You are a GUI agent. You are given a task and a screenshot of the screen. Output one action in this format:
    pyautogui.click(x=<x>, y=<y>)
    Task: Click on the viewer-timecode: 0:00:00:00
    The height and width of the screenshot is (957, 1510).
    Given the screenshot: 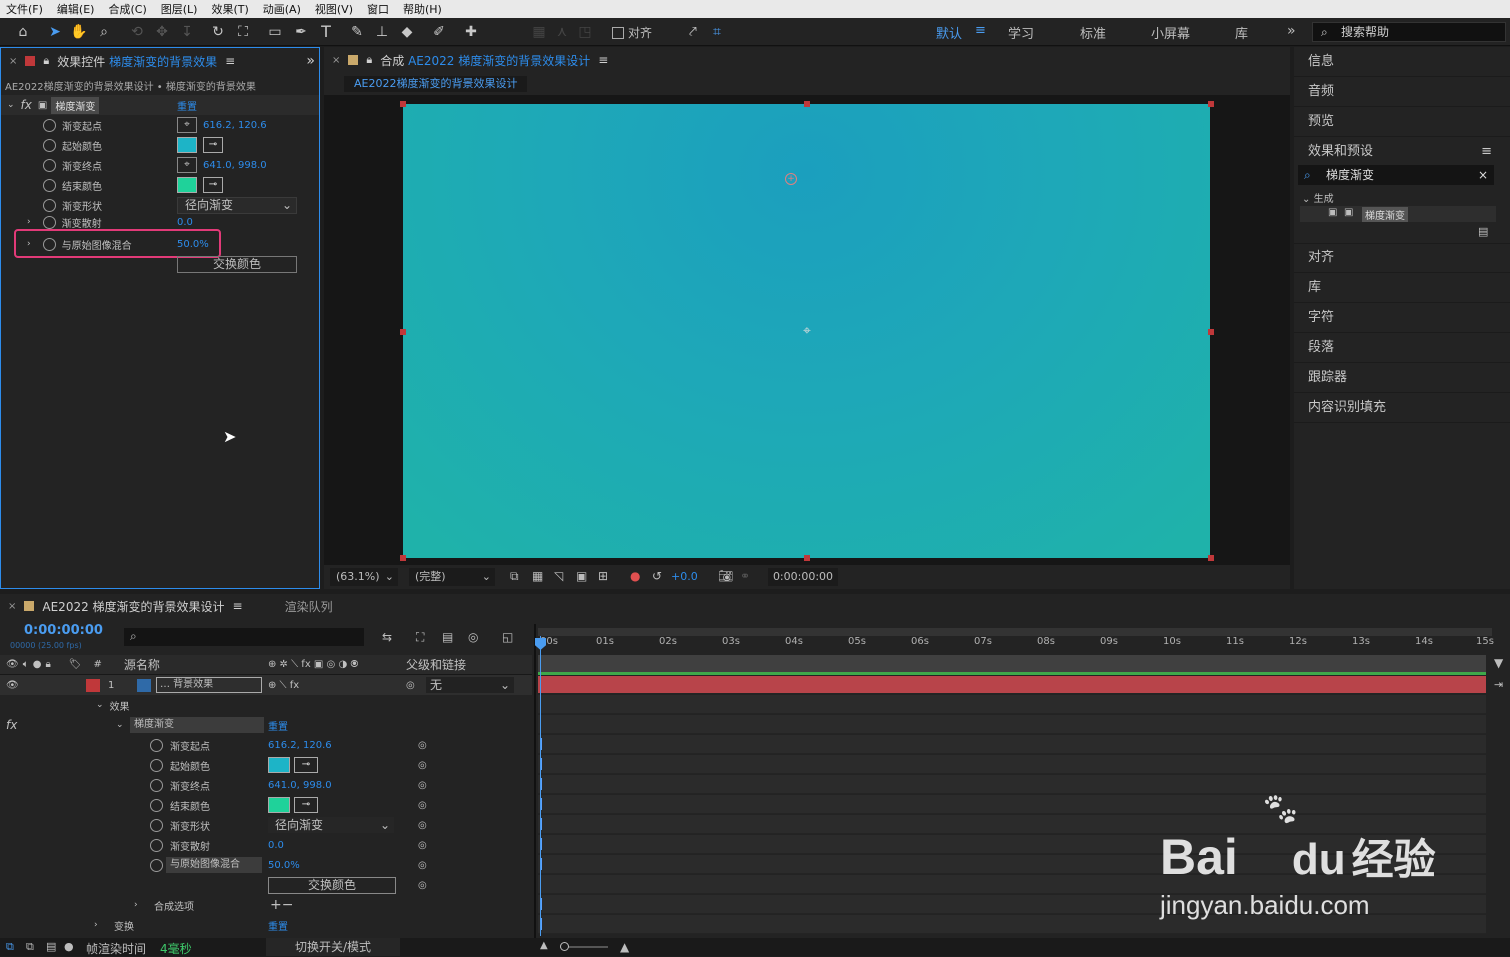 What is the action you would take?
    pyautogui.click(x=803, y=577)
    